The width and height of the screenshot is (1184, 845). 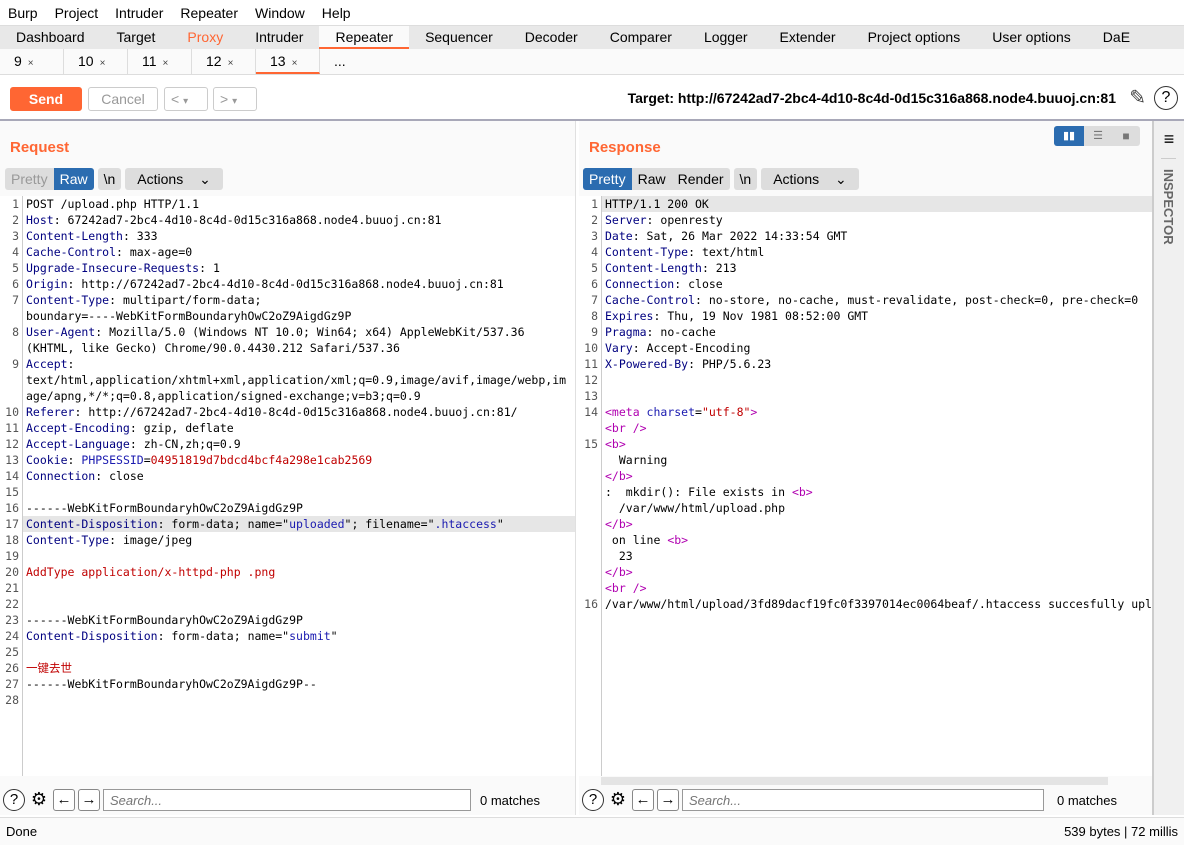 What do you see at coordinates (1168, 201) in the screenshot?
I see `inspector-tab: INSPECTOR` at bounding box center [1168, 201].